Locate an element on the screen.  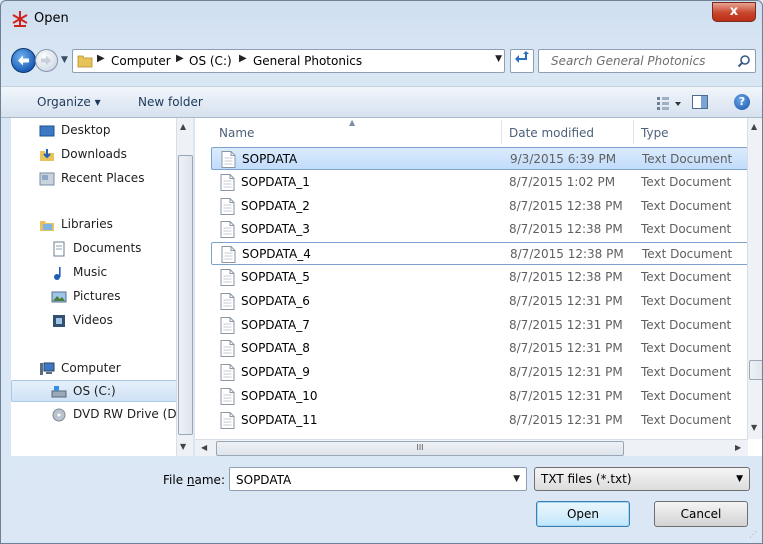
help-button: ? is located at coordinates (742, 102).